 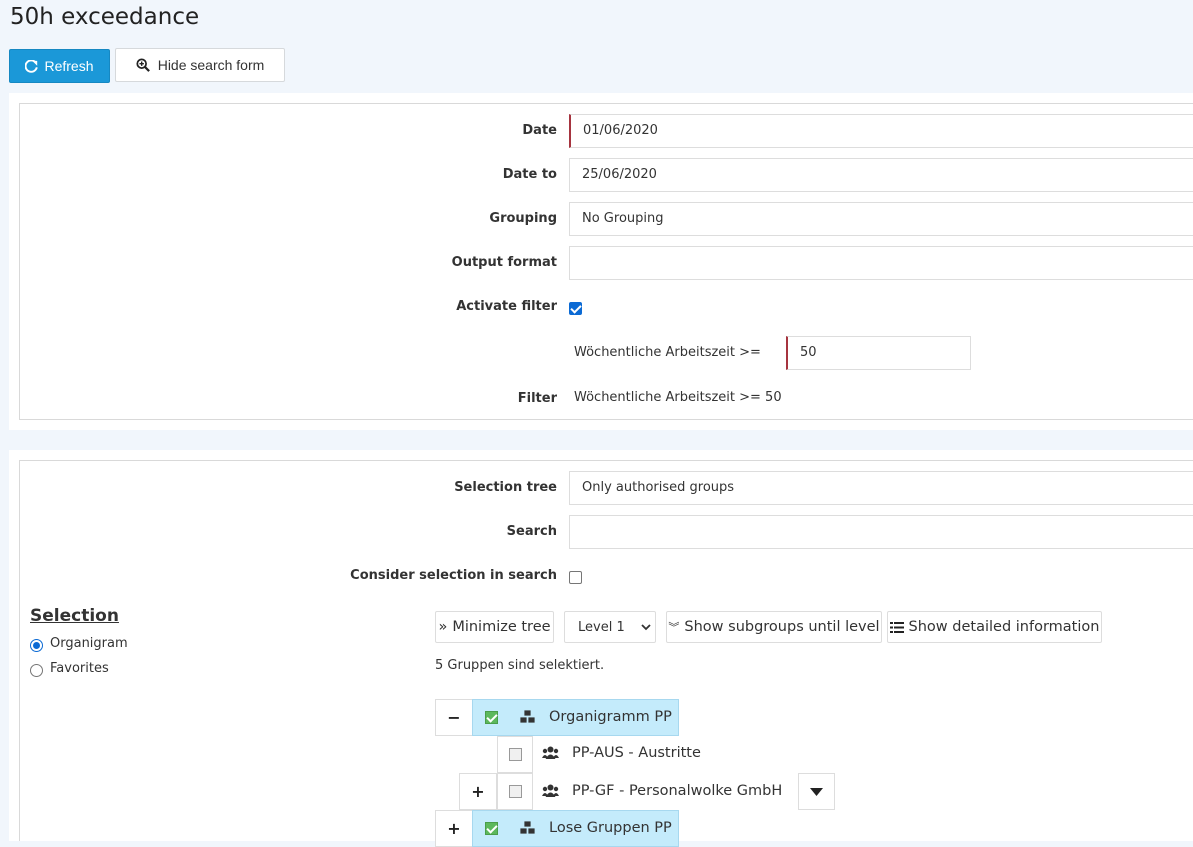 I want to click on show-detailed-info-button: Show detailed information, so click(x=994, y=627).